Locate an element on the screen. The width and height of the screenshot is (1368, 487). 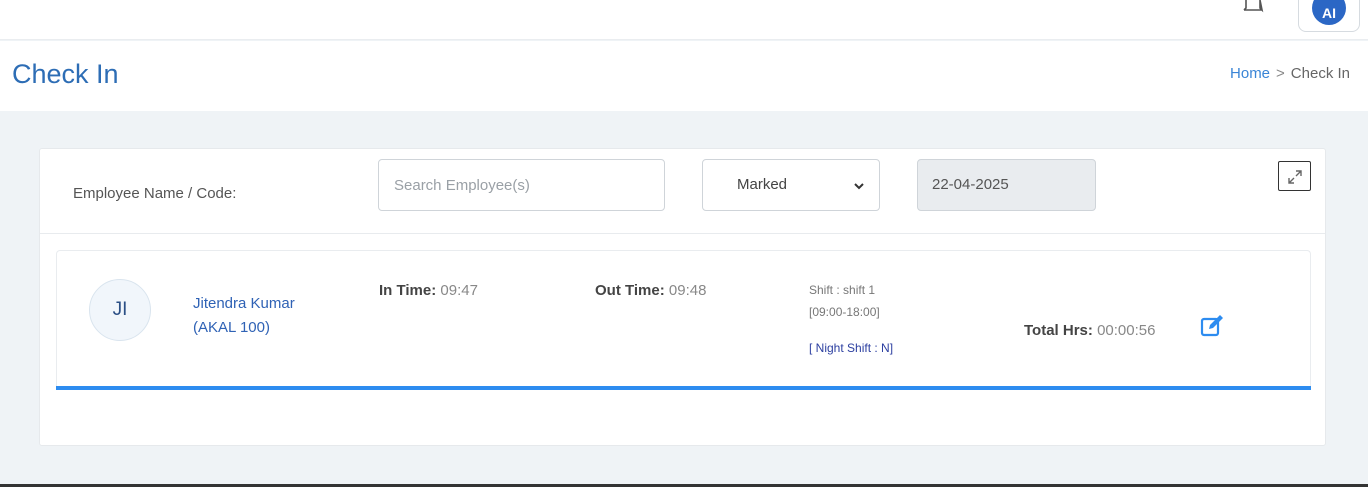
breadcrumb-home-link: Home is located at coordinates (1250, 73).